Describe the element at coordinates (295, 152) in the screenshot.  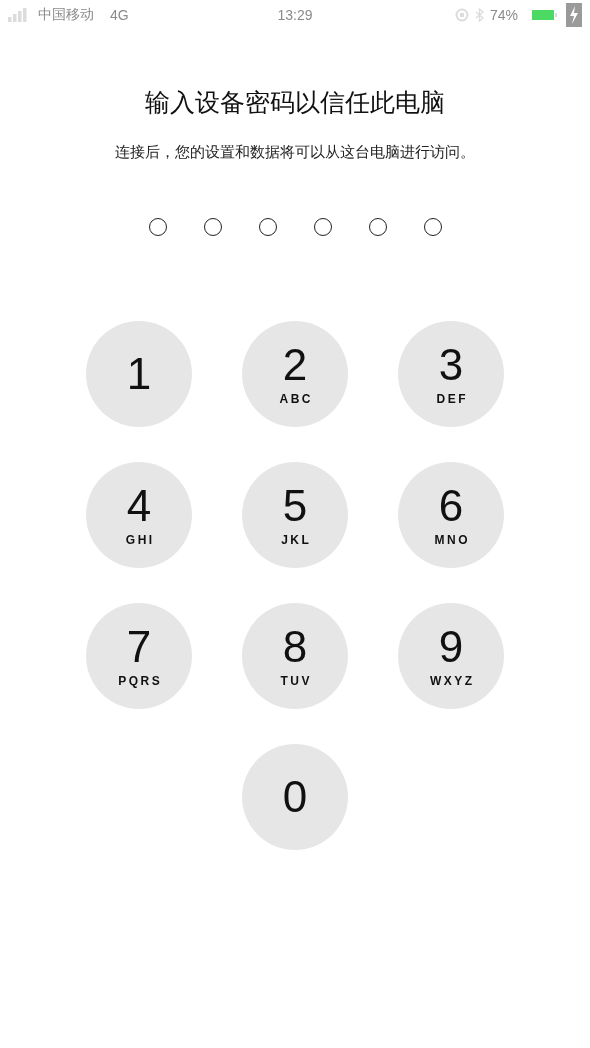
I see `instruction-text: 连接后，您的设置和数据将可以从这台电脑进行访问。` at that location.